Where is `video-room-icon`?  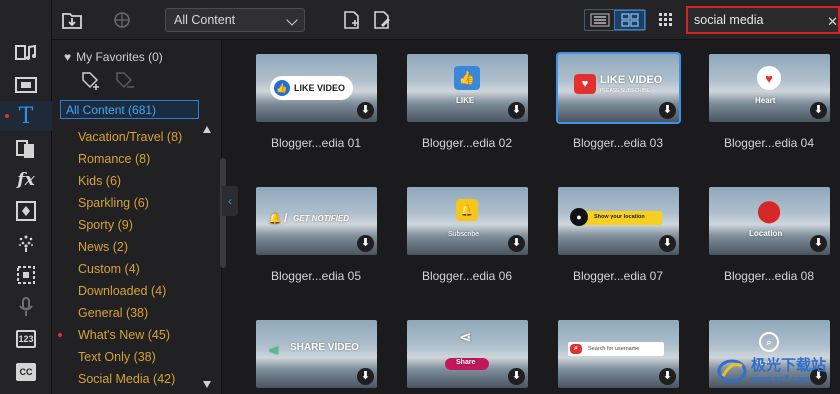
video-room-icon is located at coordinates (26, 85).